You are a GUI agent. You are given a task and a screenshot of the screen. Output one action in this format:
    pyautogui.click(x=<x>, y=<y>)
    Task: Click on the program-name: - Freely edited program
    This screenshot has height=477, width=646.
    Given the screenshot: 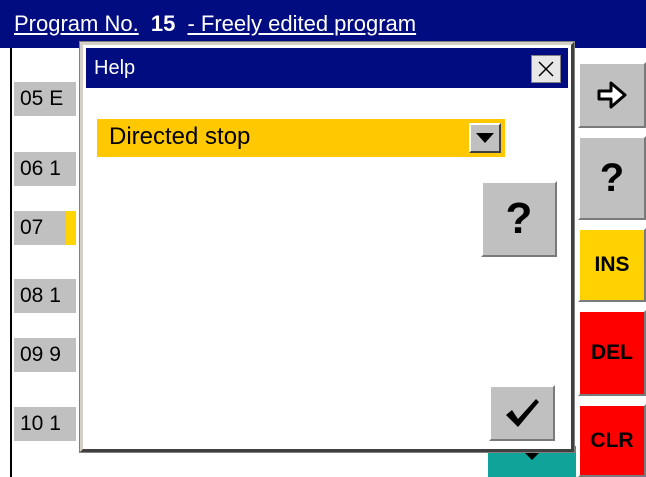 What is the action you would take?
    pyautogui.click(x=302, y=23)
    